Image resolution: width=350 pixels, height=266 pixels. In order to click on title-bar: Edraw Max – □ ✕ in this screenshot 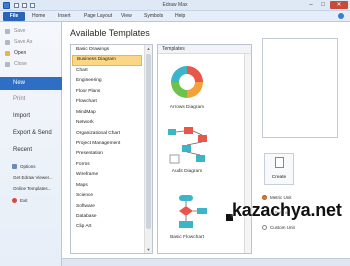, I will do `click(175, 5)`.